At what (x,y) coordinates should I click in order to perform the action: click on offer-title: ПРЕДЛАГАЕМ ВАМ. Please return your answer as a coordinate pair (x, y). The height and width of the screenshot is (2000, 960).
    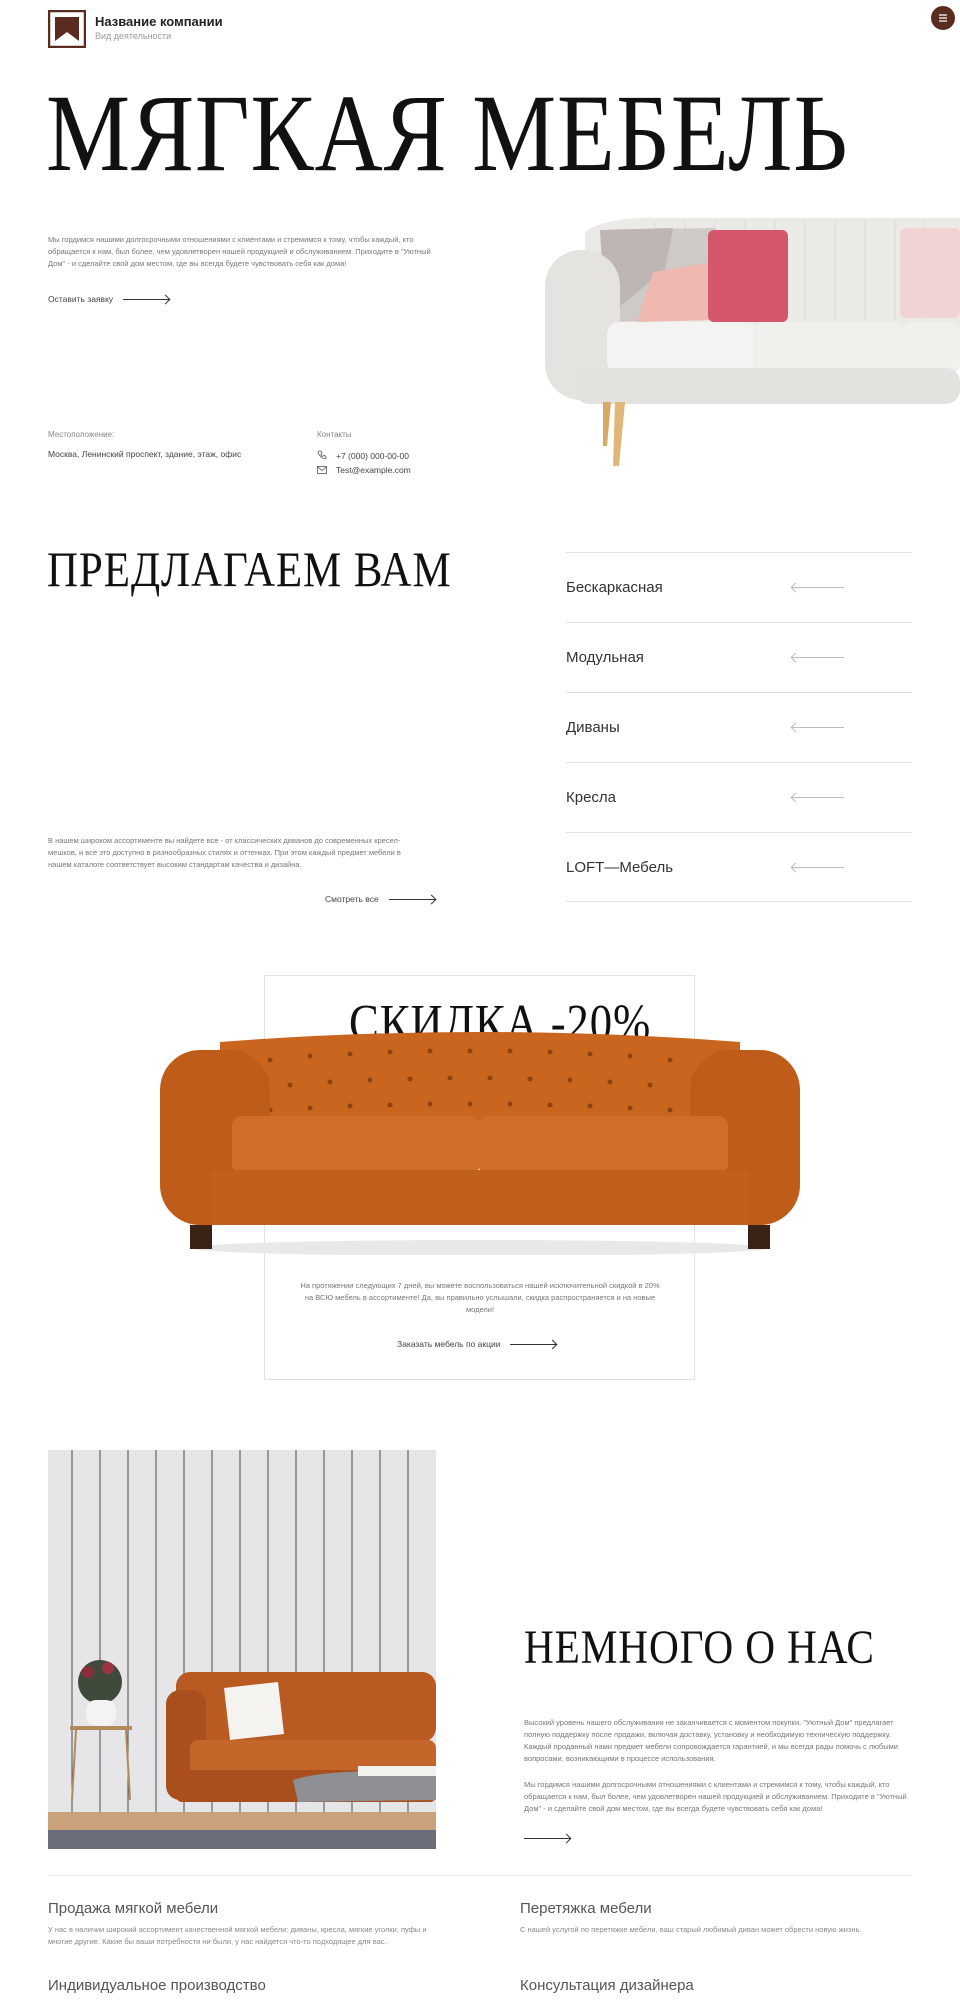
    Looking at the image, I should click on (249, 569).